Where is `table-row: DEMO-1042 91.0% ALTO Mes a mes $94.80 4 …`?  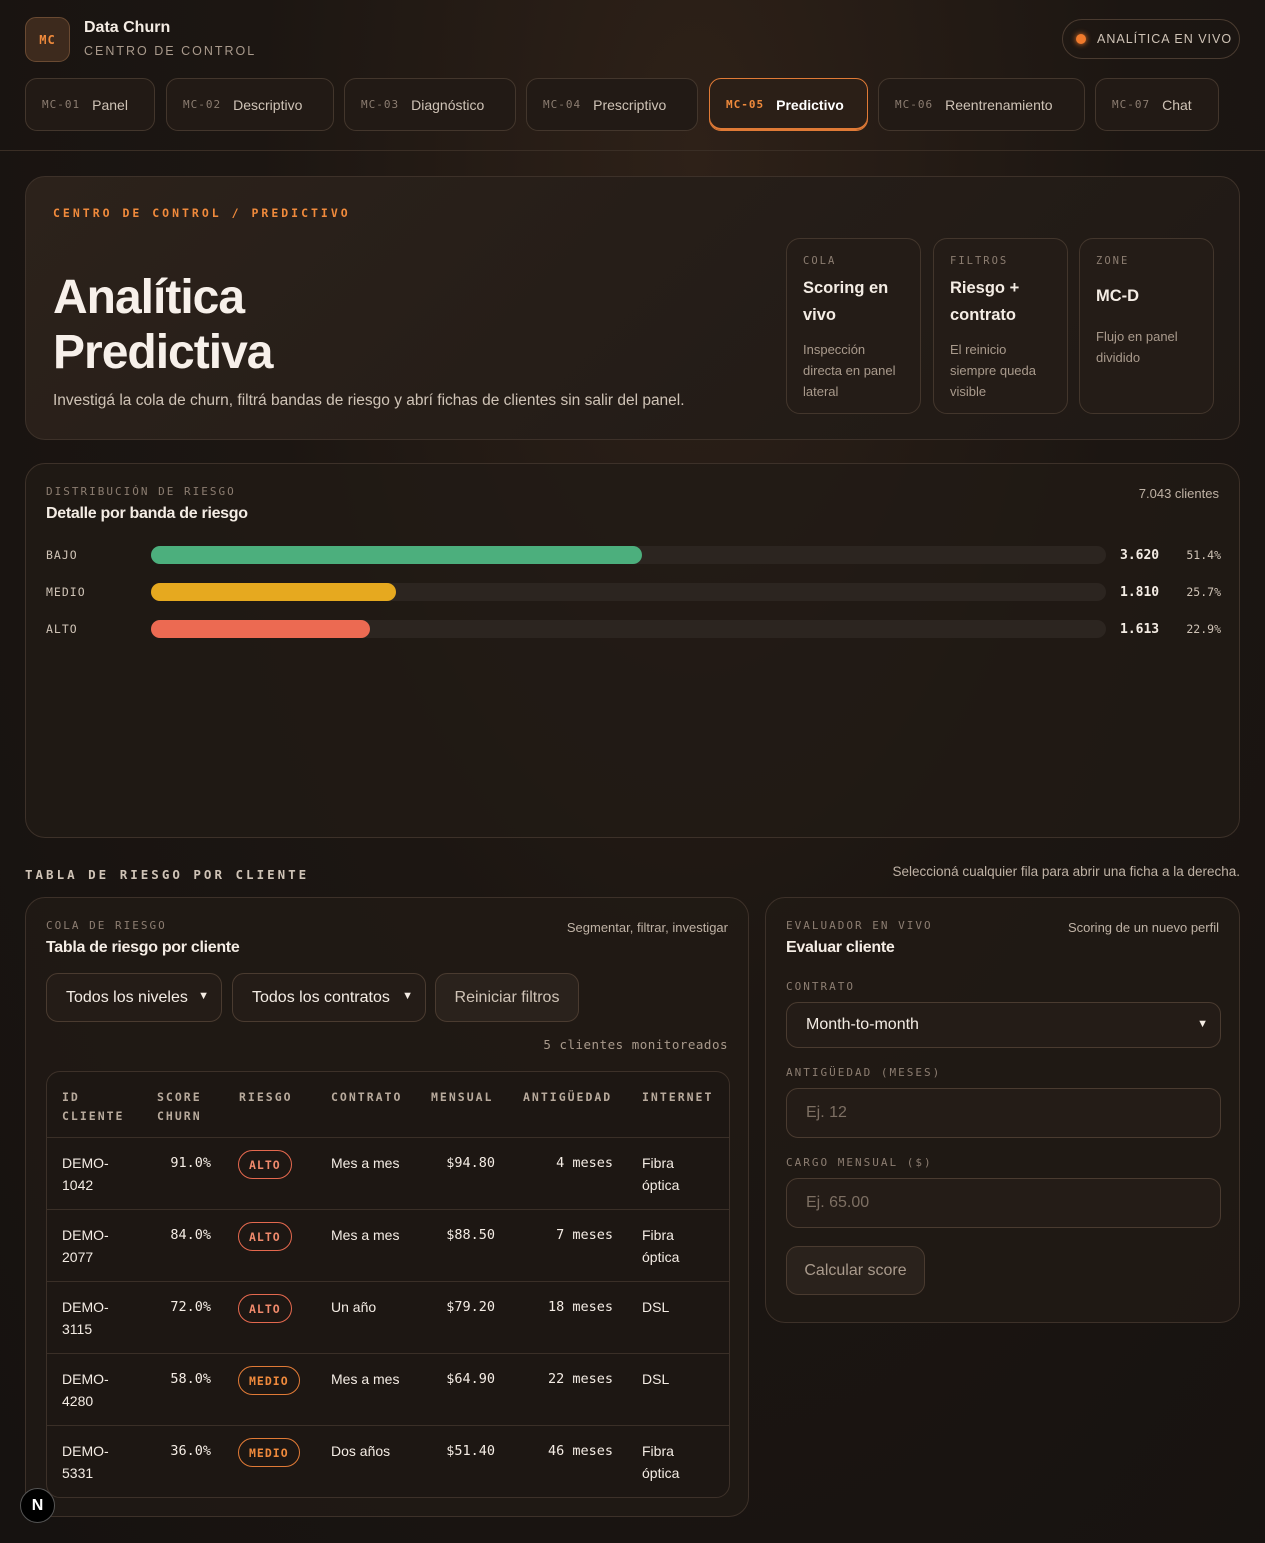 table-row: DEMO-1042 91.0% ALTO Mes a mes $94.80 4 … is located at coordinates (388, 1173).